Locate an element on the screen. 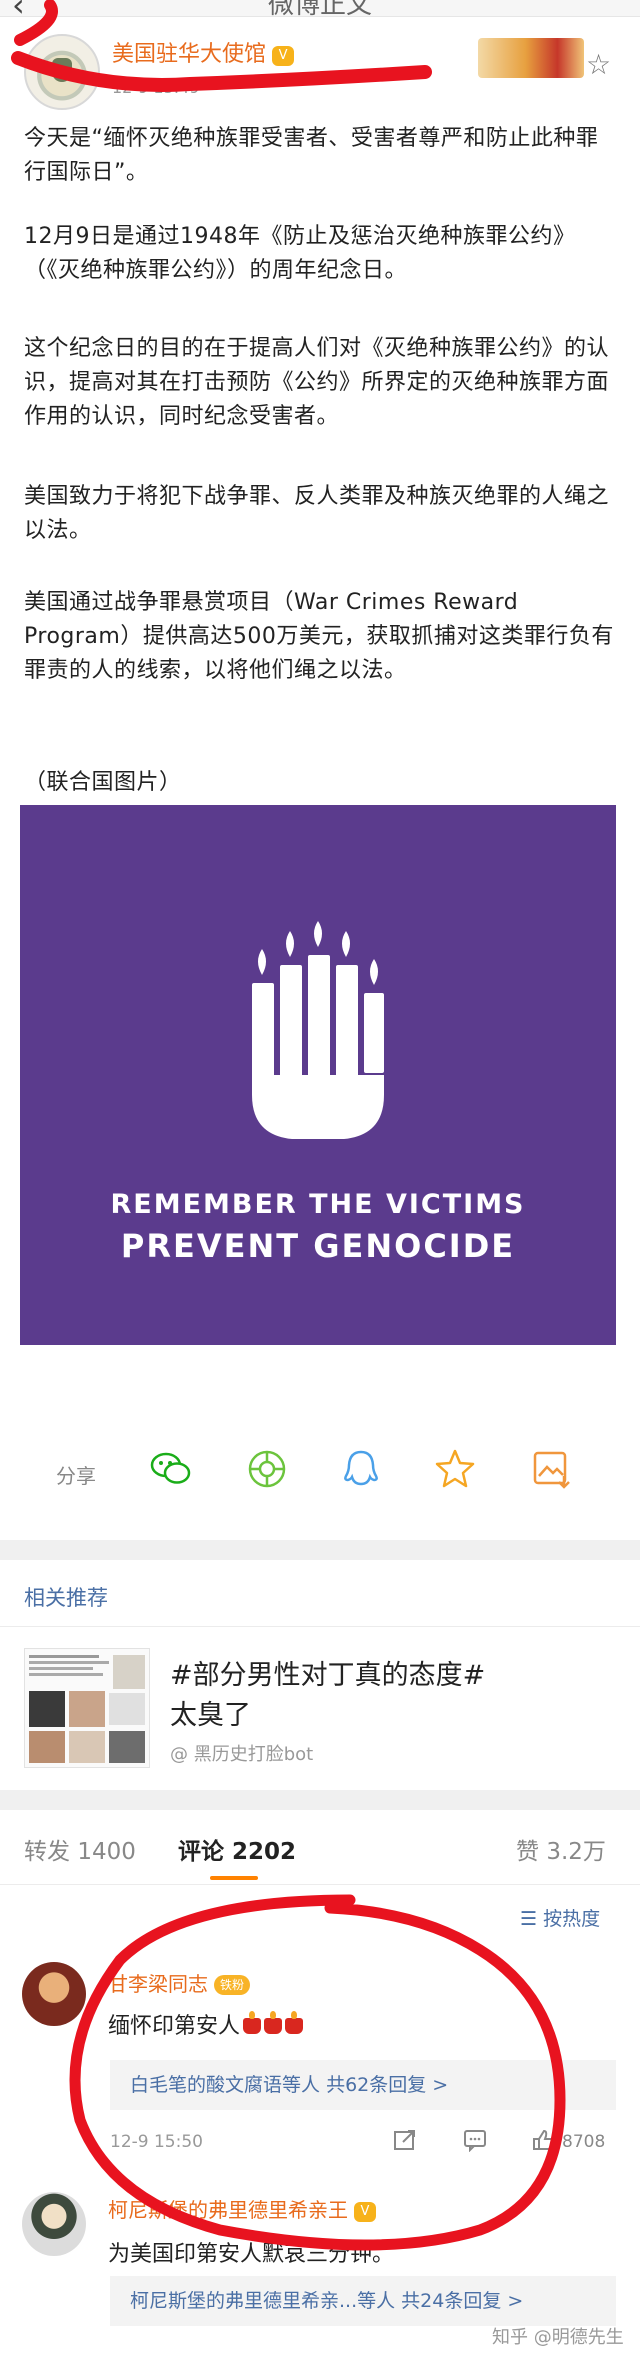  reply-count: 共24条回复 > is located at coordinates (462, 2301).